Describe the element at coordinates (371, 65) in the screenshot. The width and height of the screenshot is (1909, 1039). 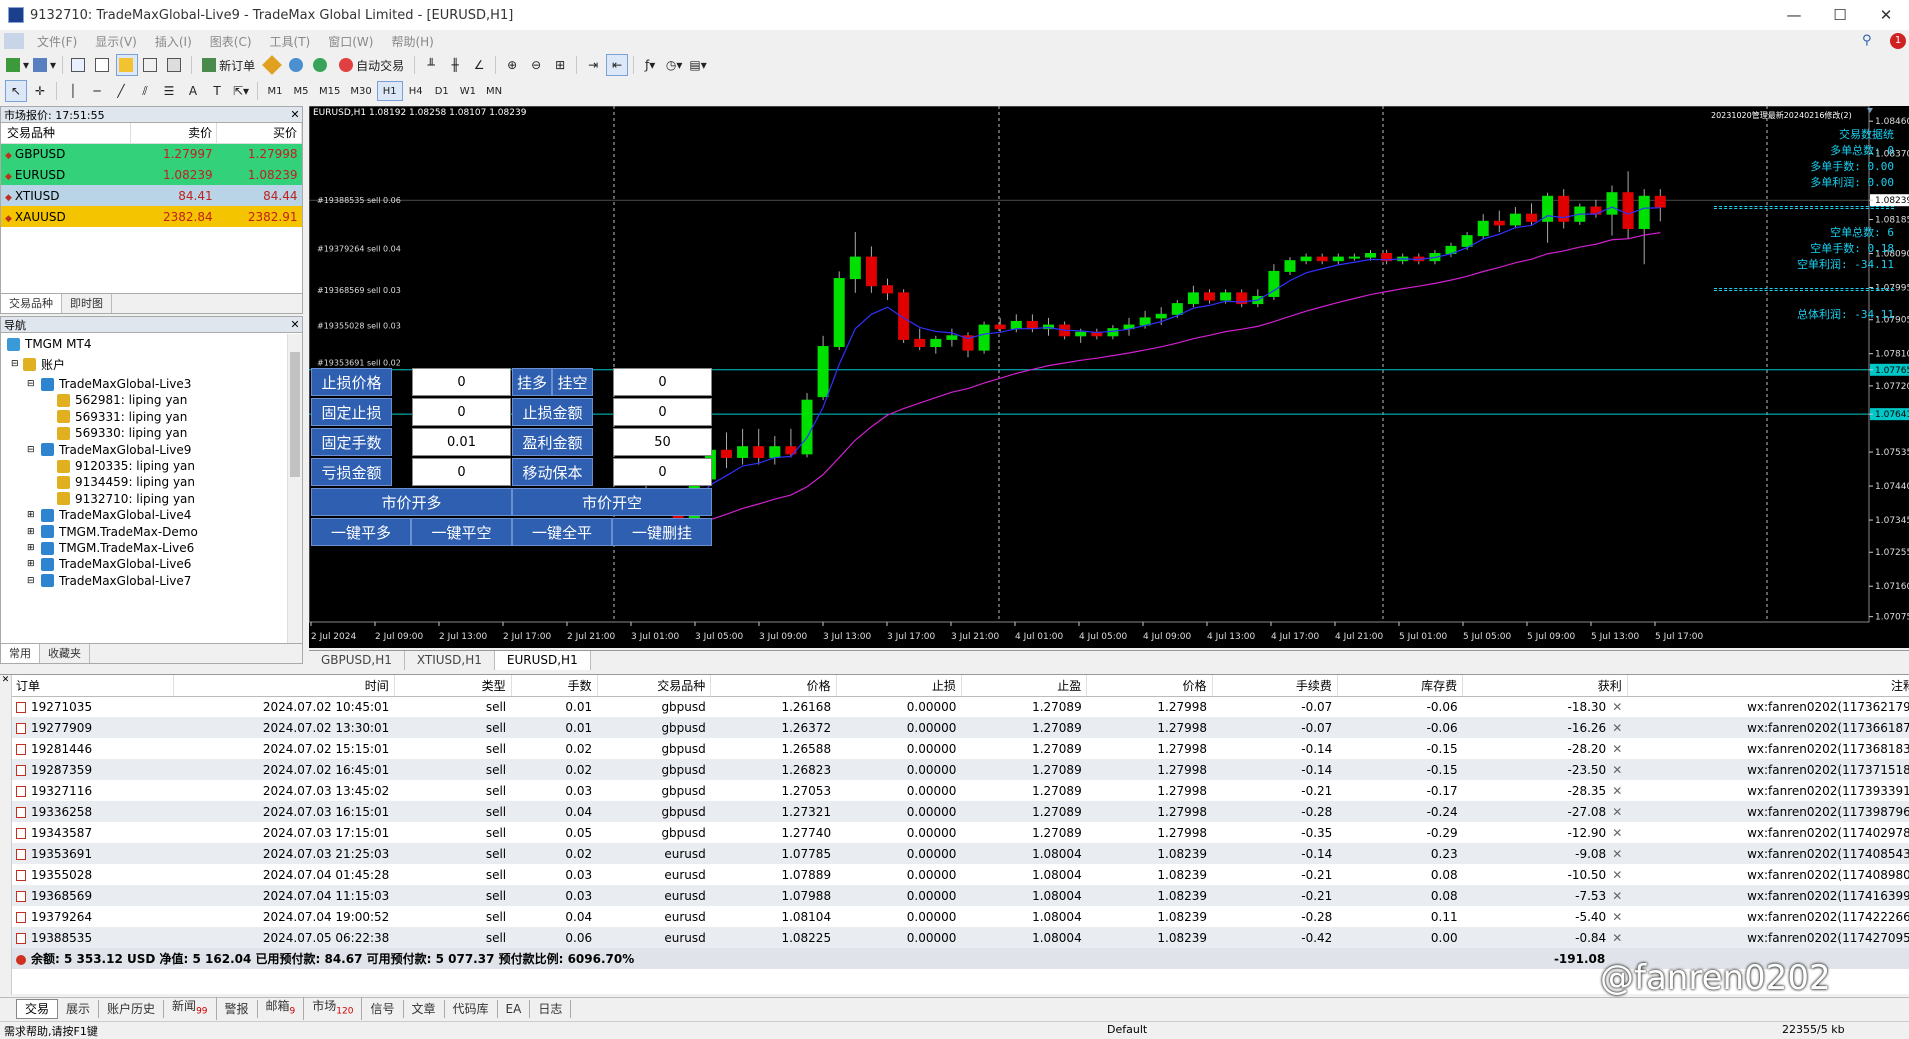
I see `auto-trading-button: 自动交易` at that location.